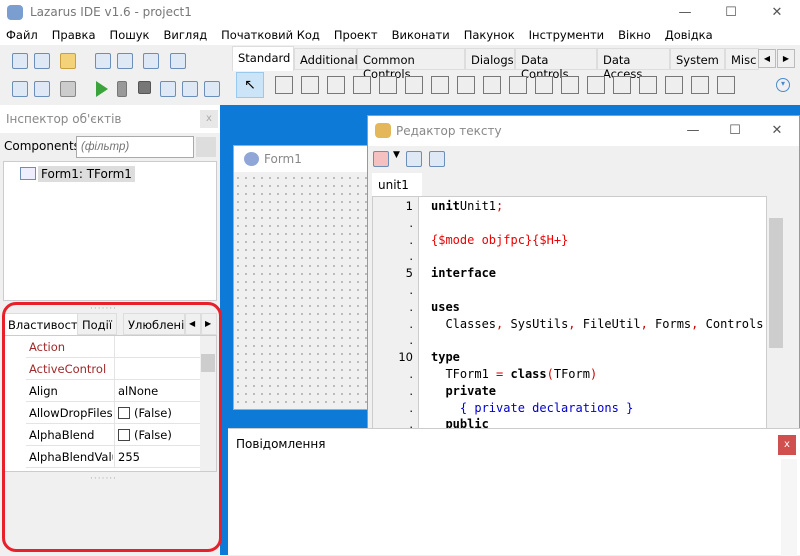 This screenshot has height=556, width=800. What do you see at coordinates (77, 35) in the screenshot?
I see `menu-item: Правка` at bounding box center [77, 35].